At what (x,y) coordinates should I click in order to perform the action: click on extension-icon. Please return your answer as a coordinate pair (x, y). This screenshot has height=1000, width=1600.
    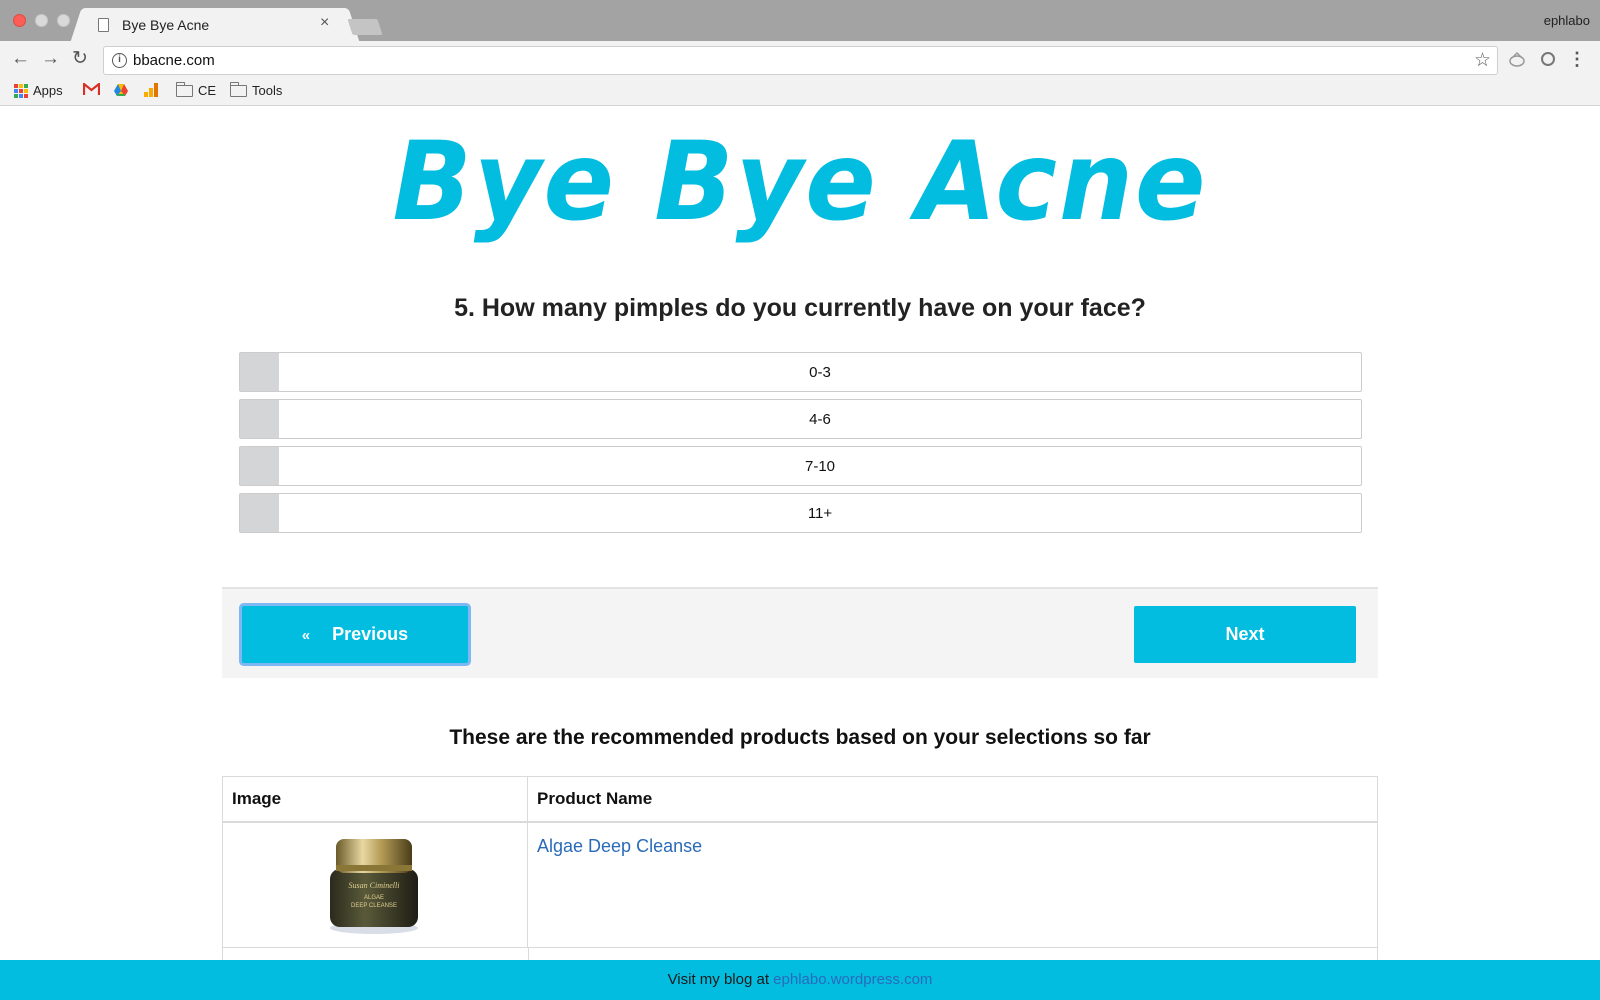
    Looking at the image, I should click on (1517, 59).